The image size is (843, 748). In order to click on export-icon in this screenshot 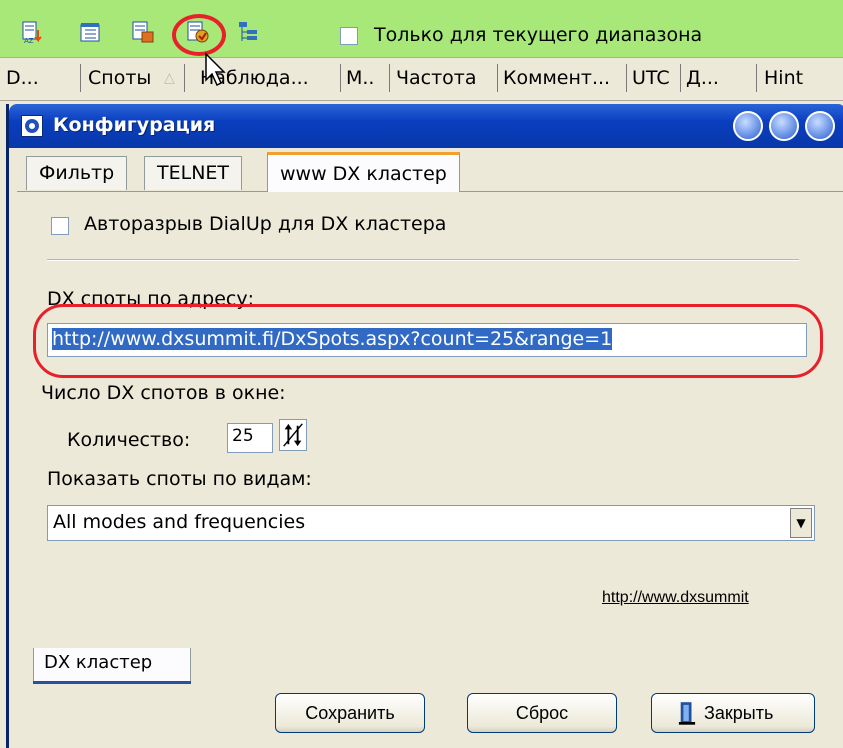, I will do `click(143, 32)`.